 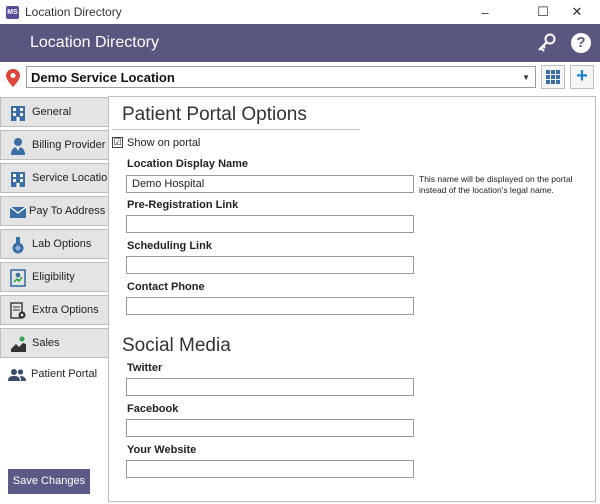 I want to click on key-icon, so click(x=546, y=43).